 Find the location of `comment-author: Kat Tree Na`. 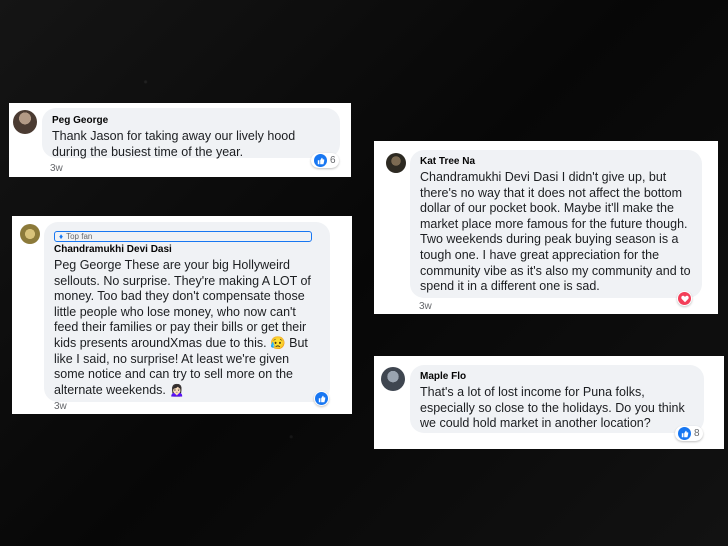

comment-author: Kat Tree Na is located at coordinates (556, 161).